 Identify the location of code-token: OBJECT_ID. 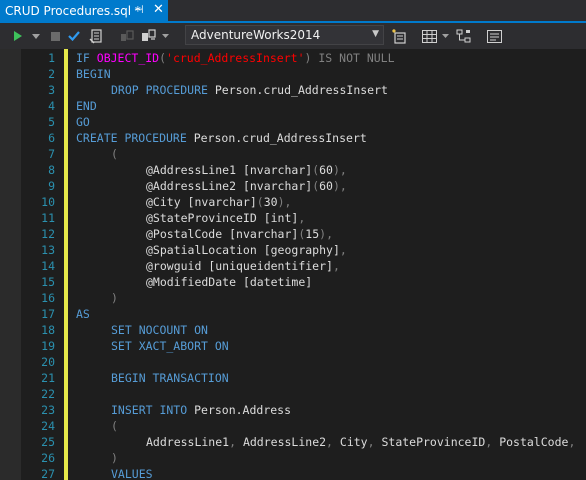
(128, 58).